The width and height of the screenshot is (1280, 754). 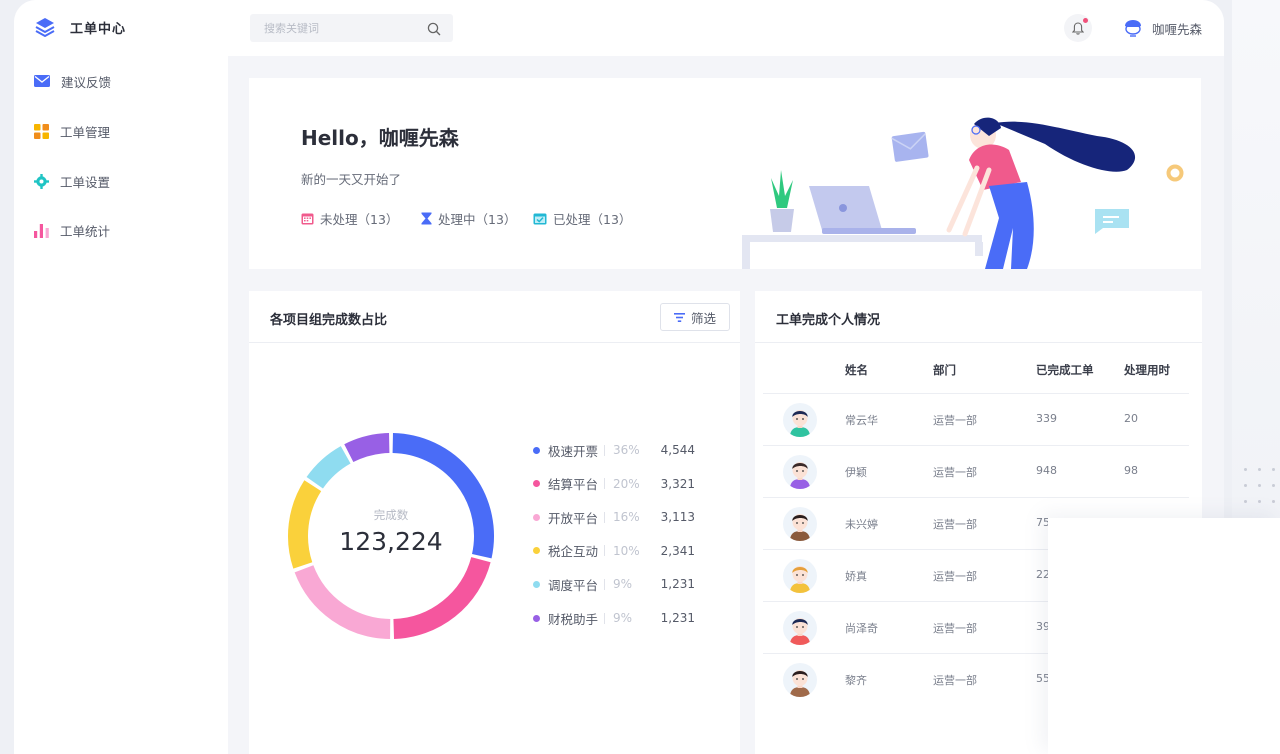 What do you see at coordinates (351, 179) in the screenshot?
I see `greeting-subtitle: 新的一天又开始了` at bounding box center [351, 179].